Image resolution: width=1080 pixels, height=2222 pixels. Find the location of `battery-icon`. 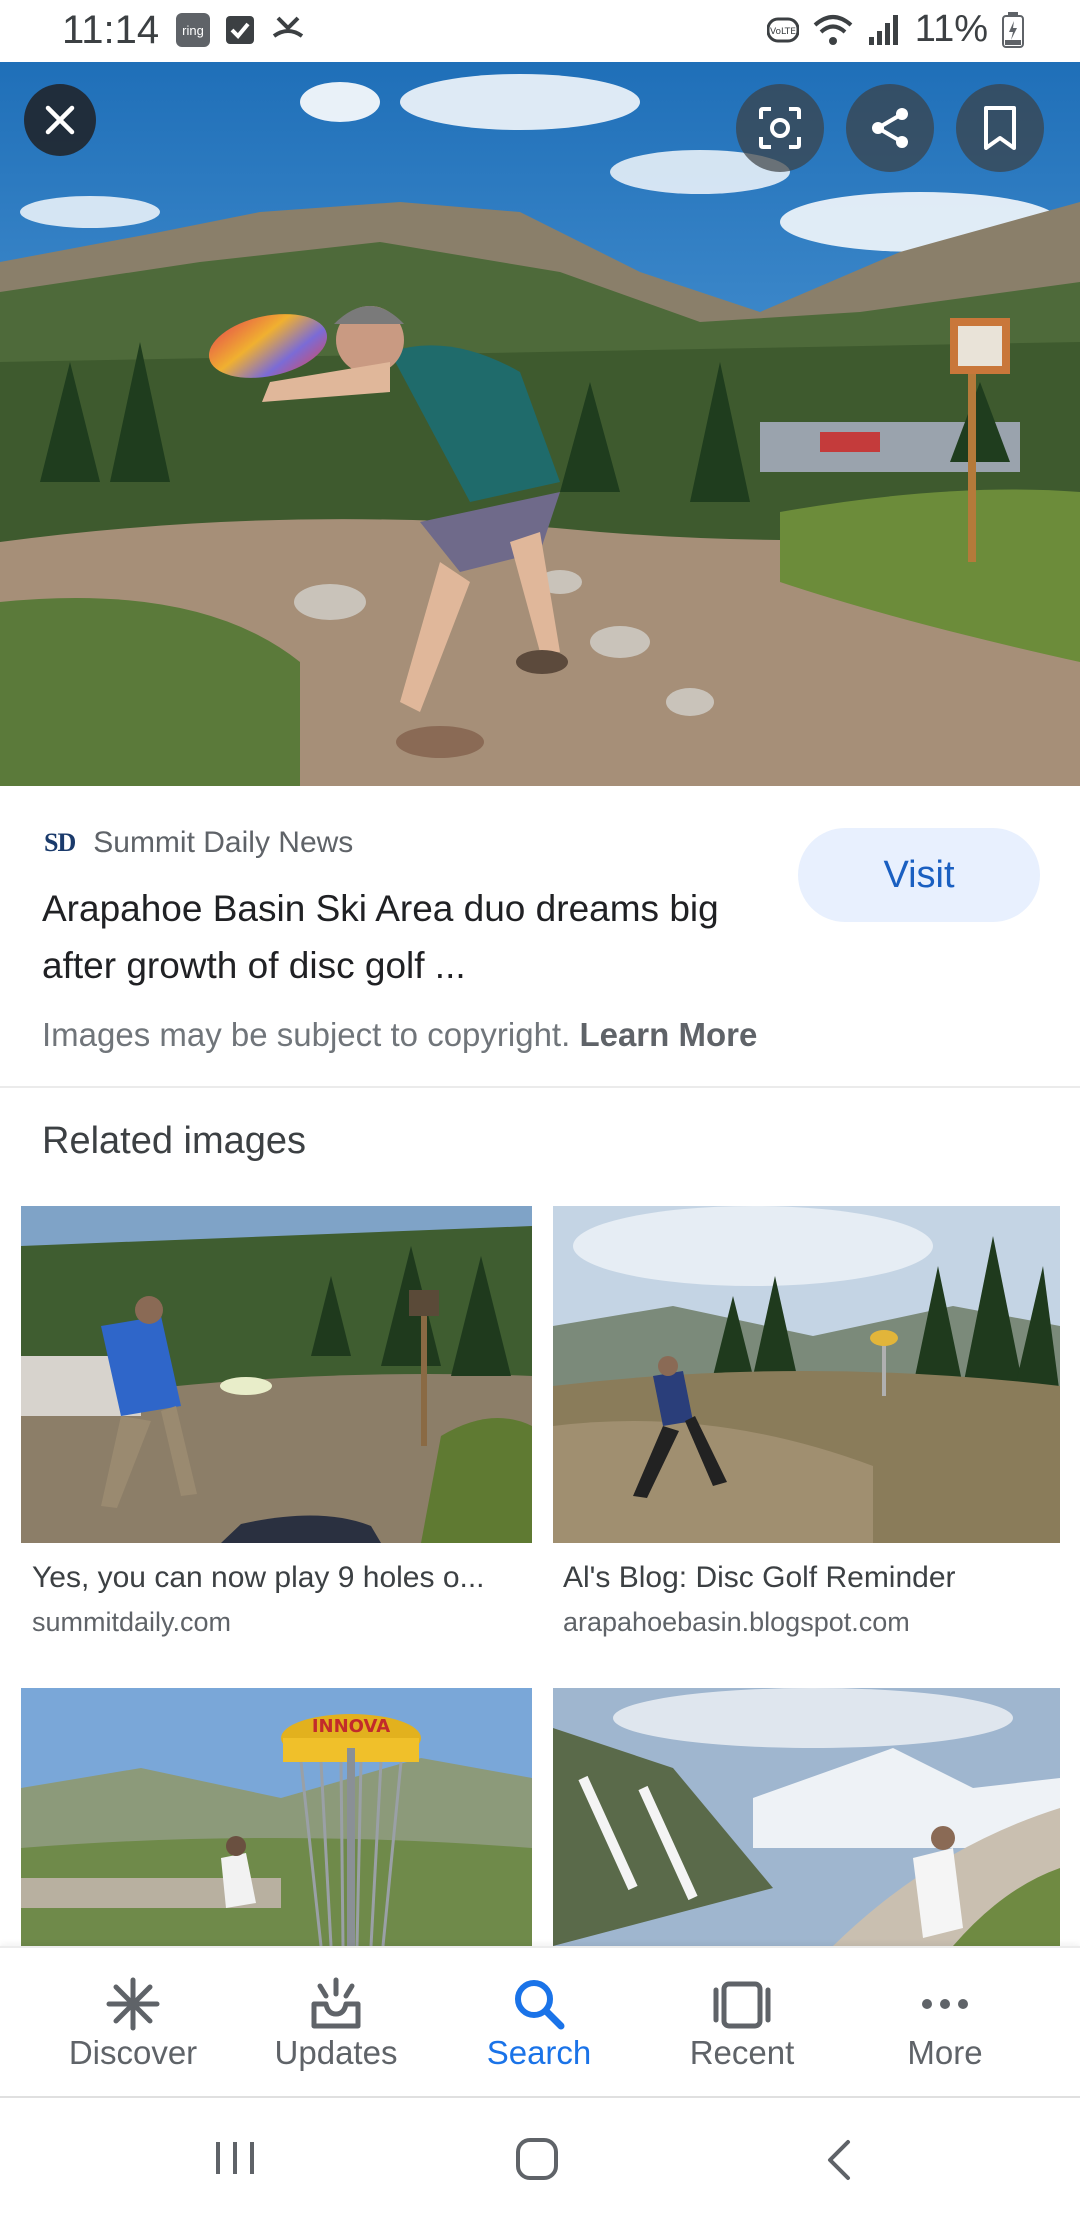

battery-icon is located at coordinates (1013, 29).